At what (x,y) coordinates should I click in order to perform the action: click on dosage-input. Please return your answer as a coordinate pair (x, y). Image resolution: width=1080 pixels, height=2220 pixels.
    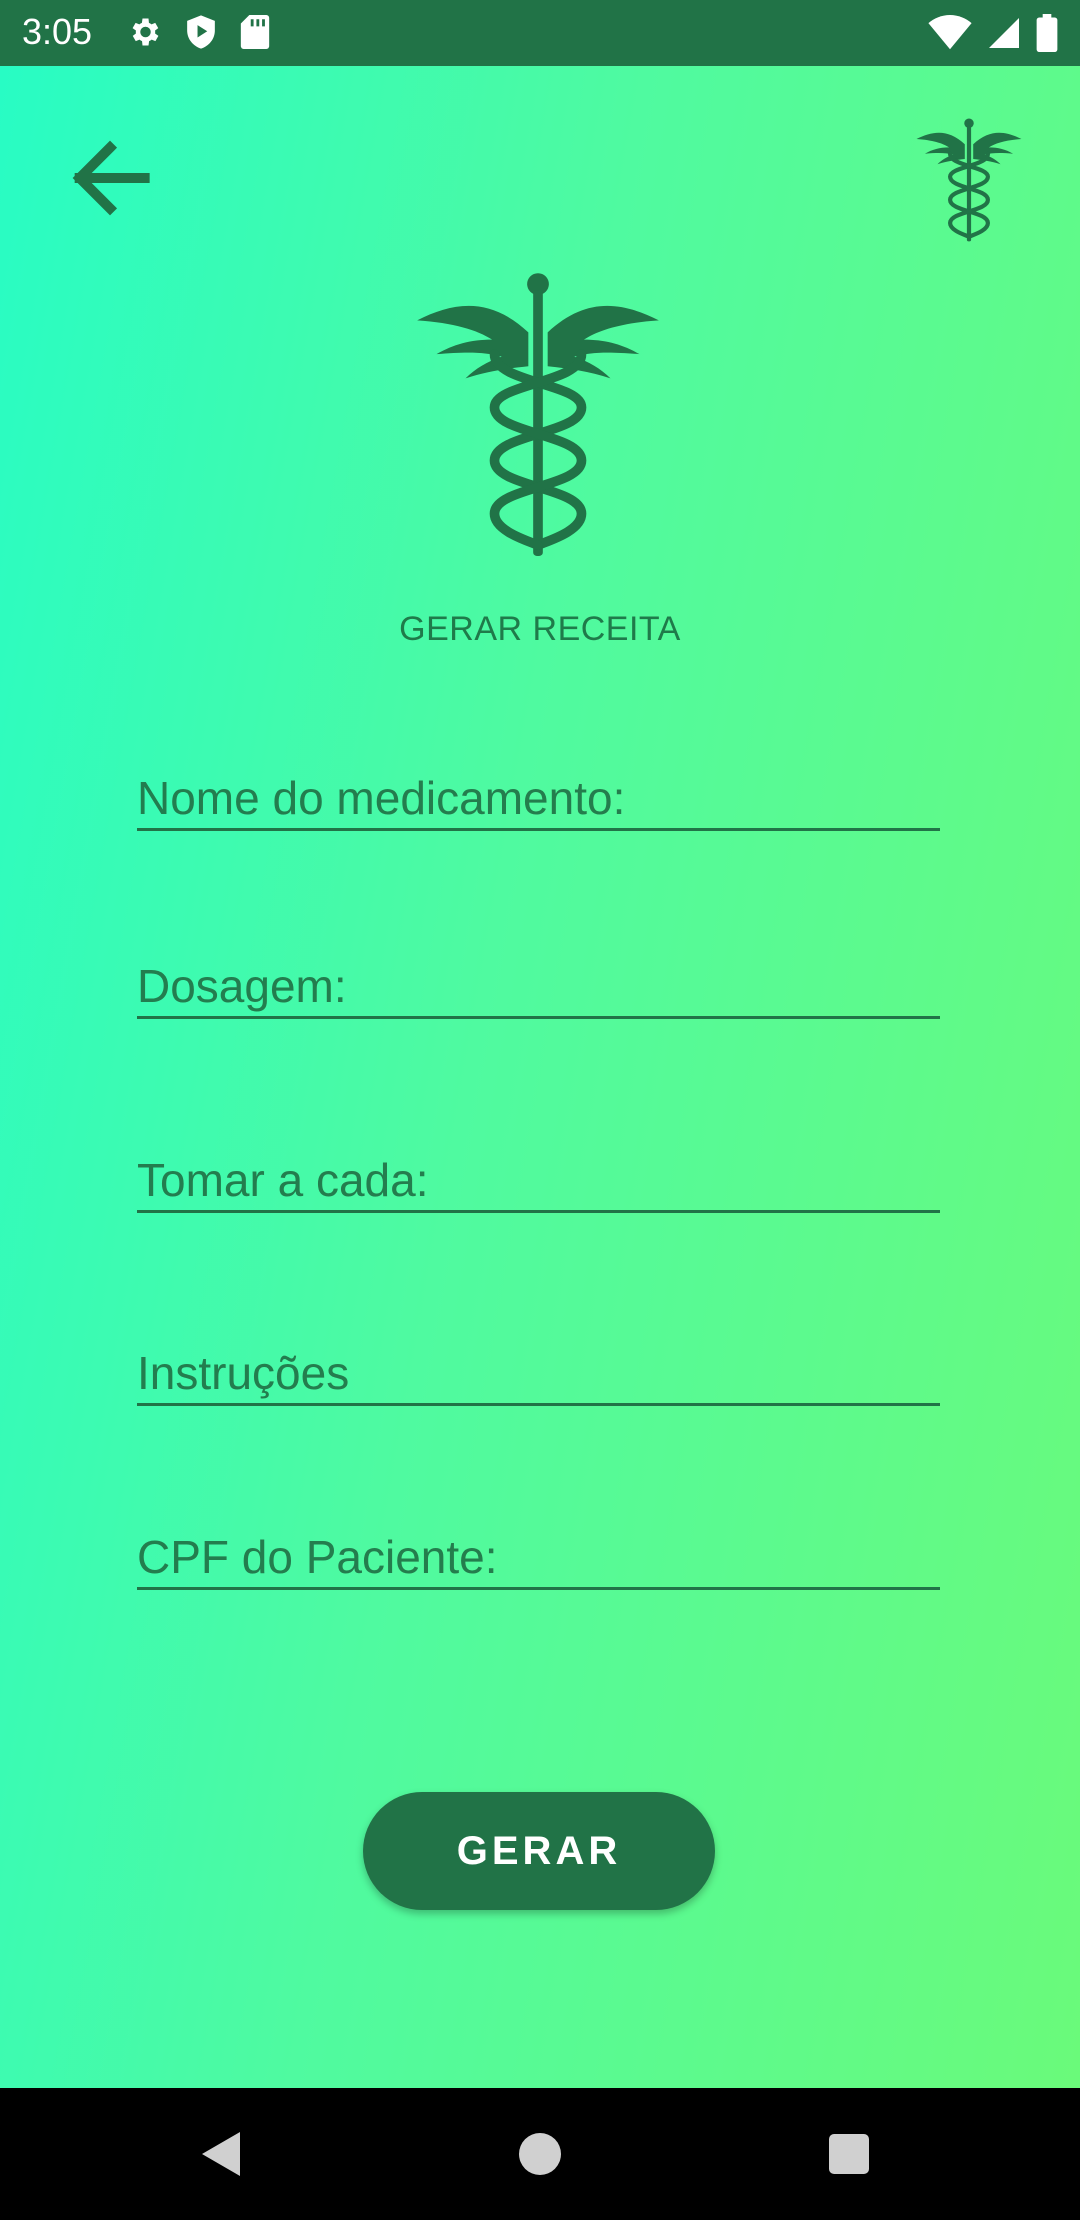
    Looking at the image, I should click on (538, 986).